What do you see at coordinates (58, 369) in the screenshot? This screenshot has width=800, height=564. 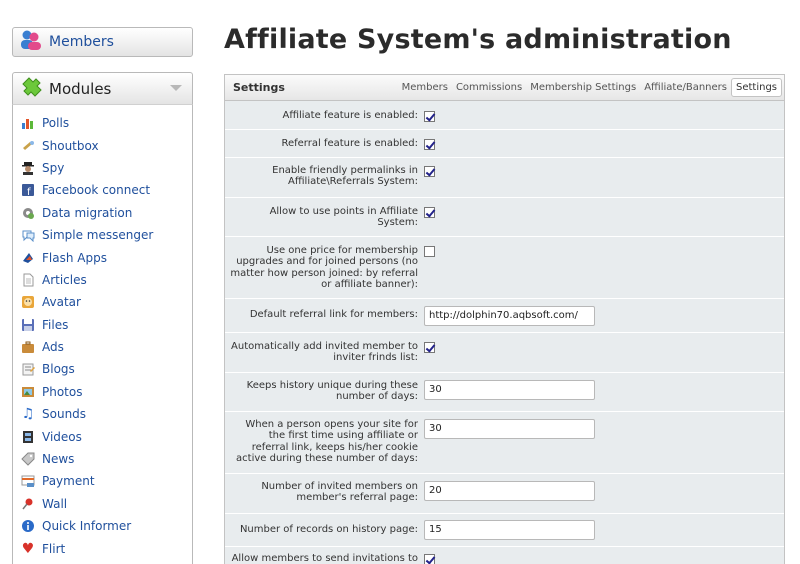 I see `module-label: Blogs` at bounding box center [58, 369].